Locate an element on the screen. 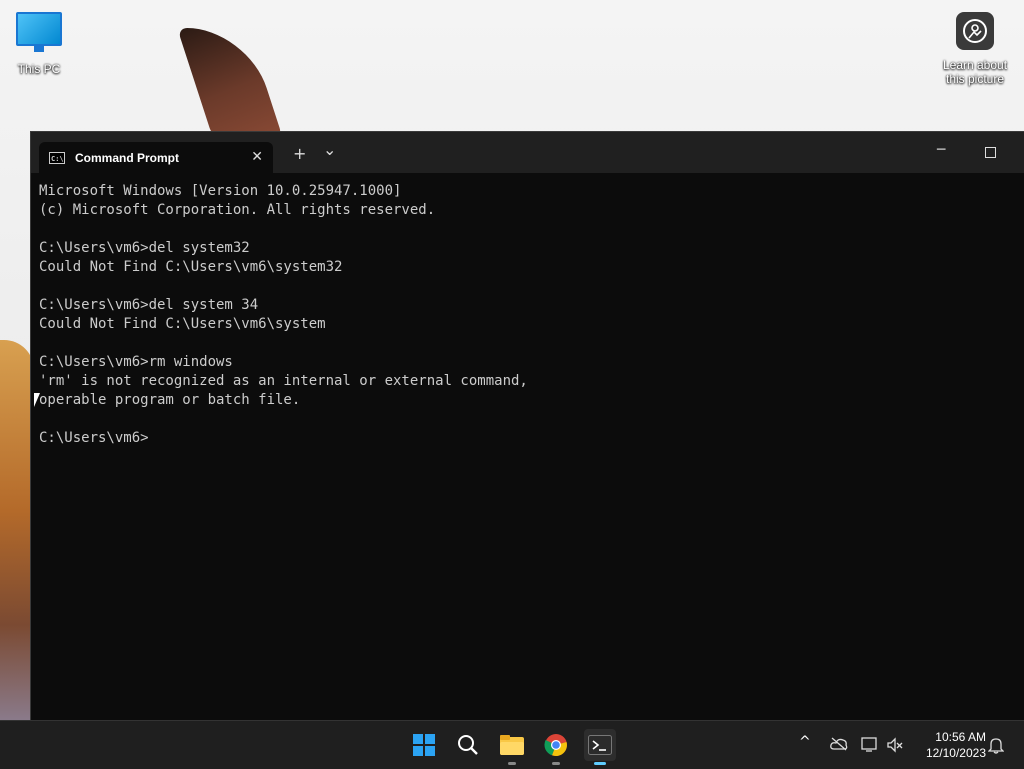 The image size is (1024, 769). network-icon is located at coordinates (870, 747).